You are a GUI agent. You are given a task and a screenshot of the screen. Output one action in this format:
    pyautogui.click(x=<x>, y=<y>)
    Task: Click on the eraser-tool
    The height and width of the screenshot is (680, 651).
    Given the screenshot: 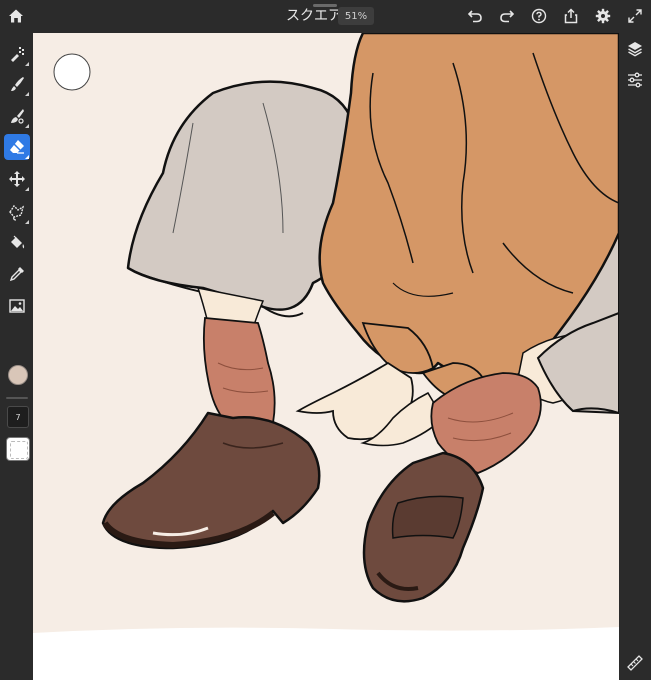 What is the action you would take?
    pyautogui.click(x=17, y=147)
    